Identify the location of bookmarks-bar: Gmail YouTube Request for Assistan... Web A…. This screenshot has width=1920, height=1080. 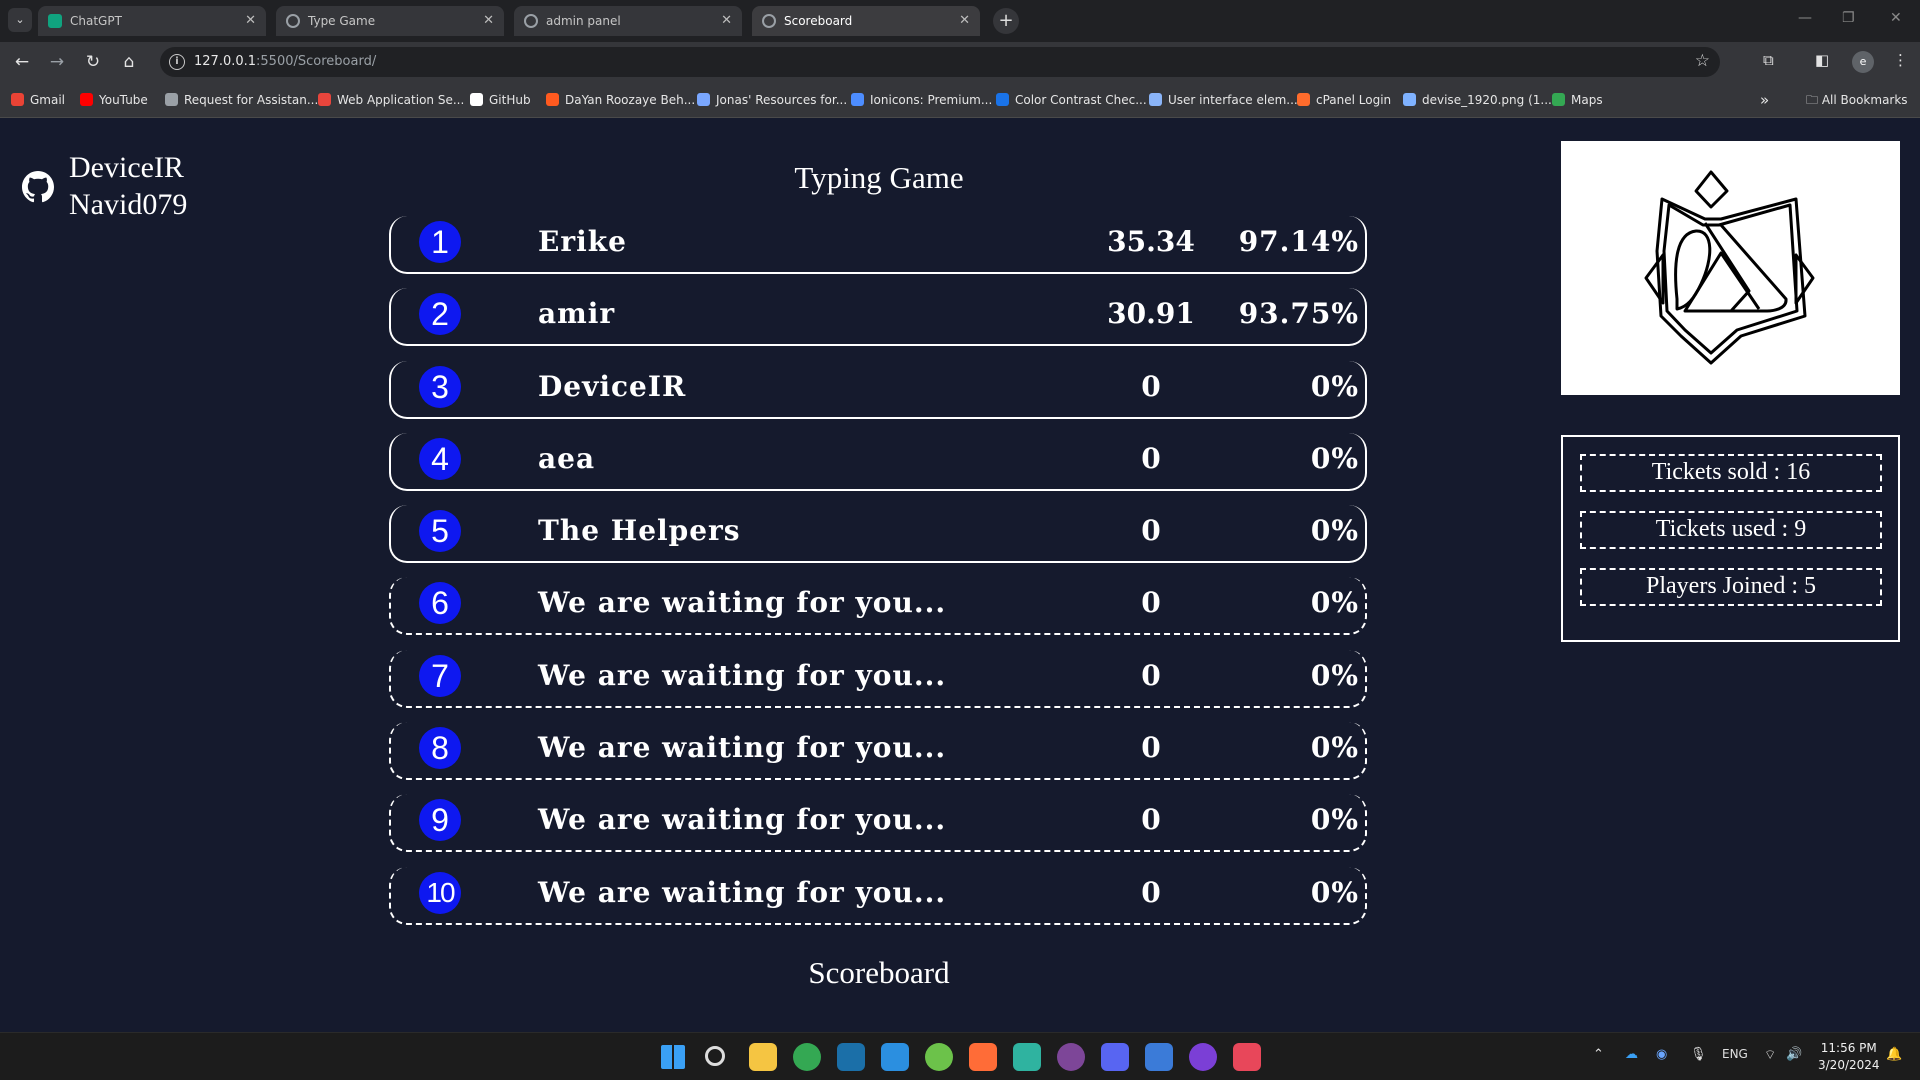
(960, 100).